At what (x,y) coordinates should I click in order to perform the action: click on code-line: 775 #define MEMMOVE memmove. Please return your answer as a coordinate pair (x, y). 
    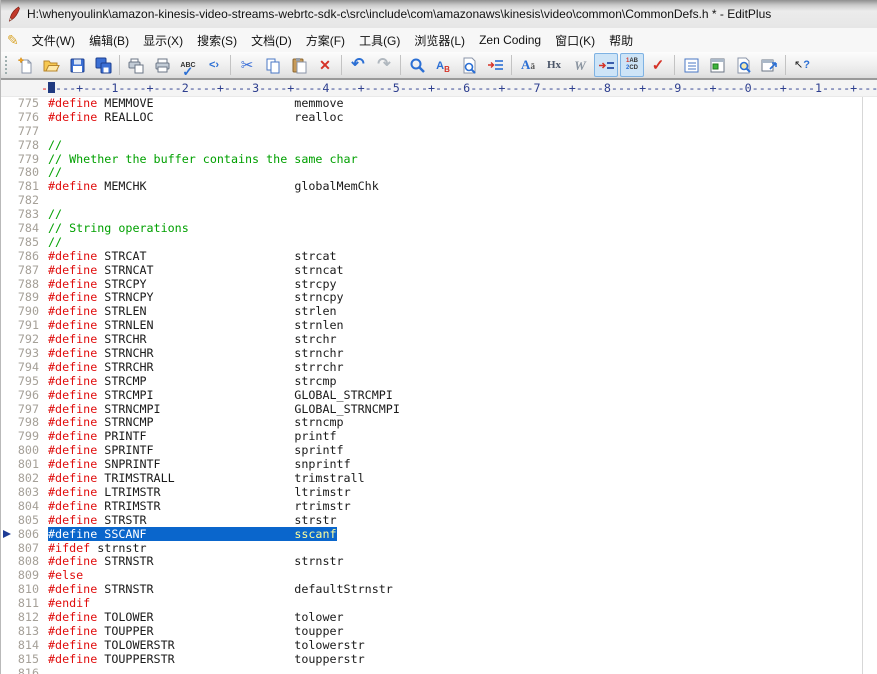
    Looking at the image, I should click on (439, 104).